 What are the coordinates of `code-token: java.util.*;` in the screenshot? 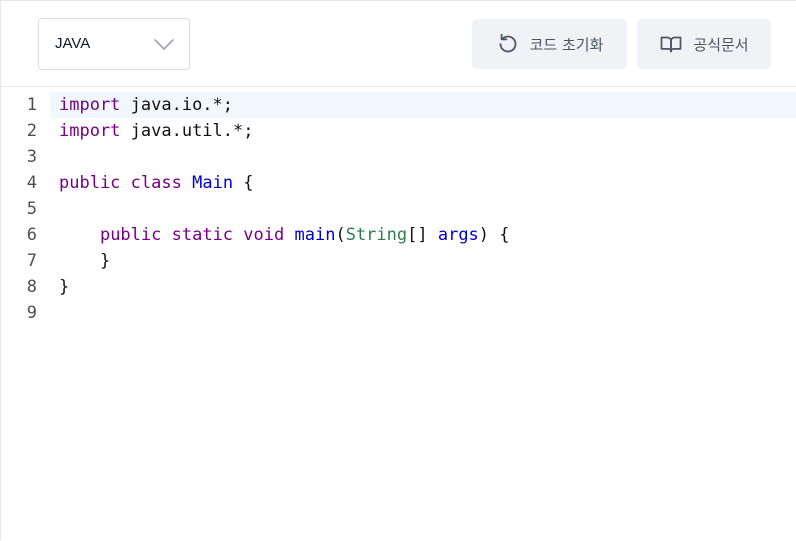 It's located at (187, 131).